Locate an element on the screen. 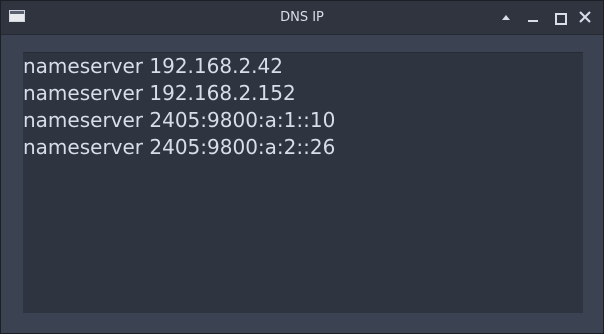  chevron-up-icon is located at coordinates (506, 17).